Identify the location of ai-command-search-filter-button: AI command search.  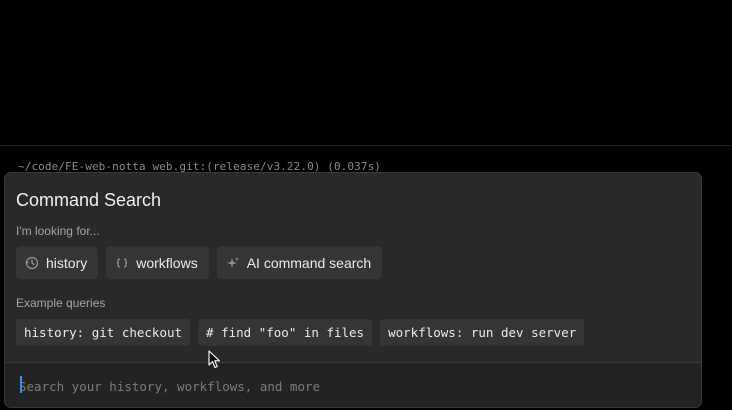
(299, 262).